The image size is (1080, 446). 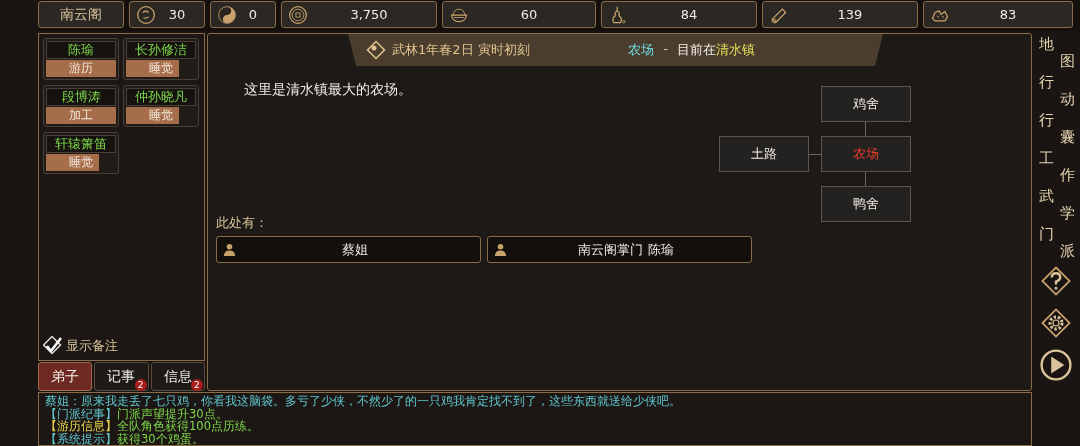 I want to click on sect-name: 南云阁, so click(x=81, y=14).